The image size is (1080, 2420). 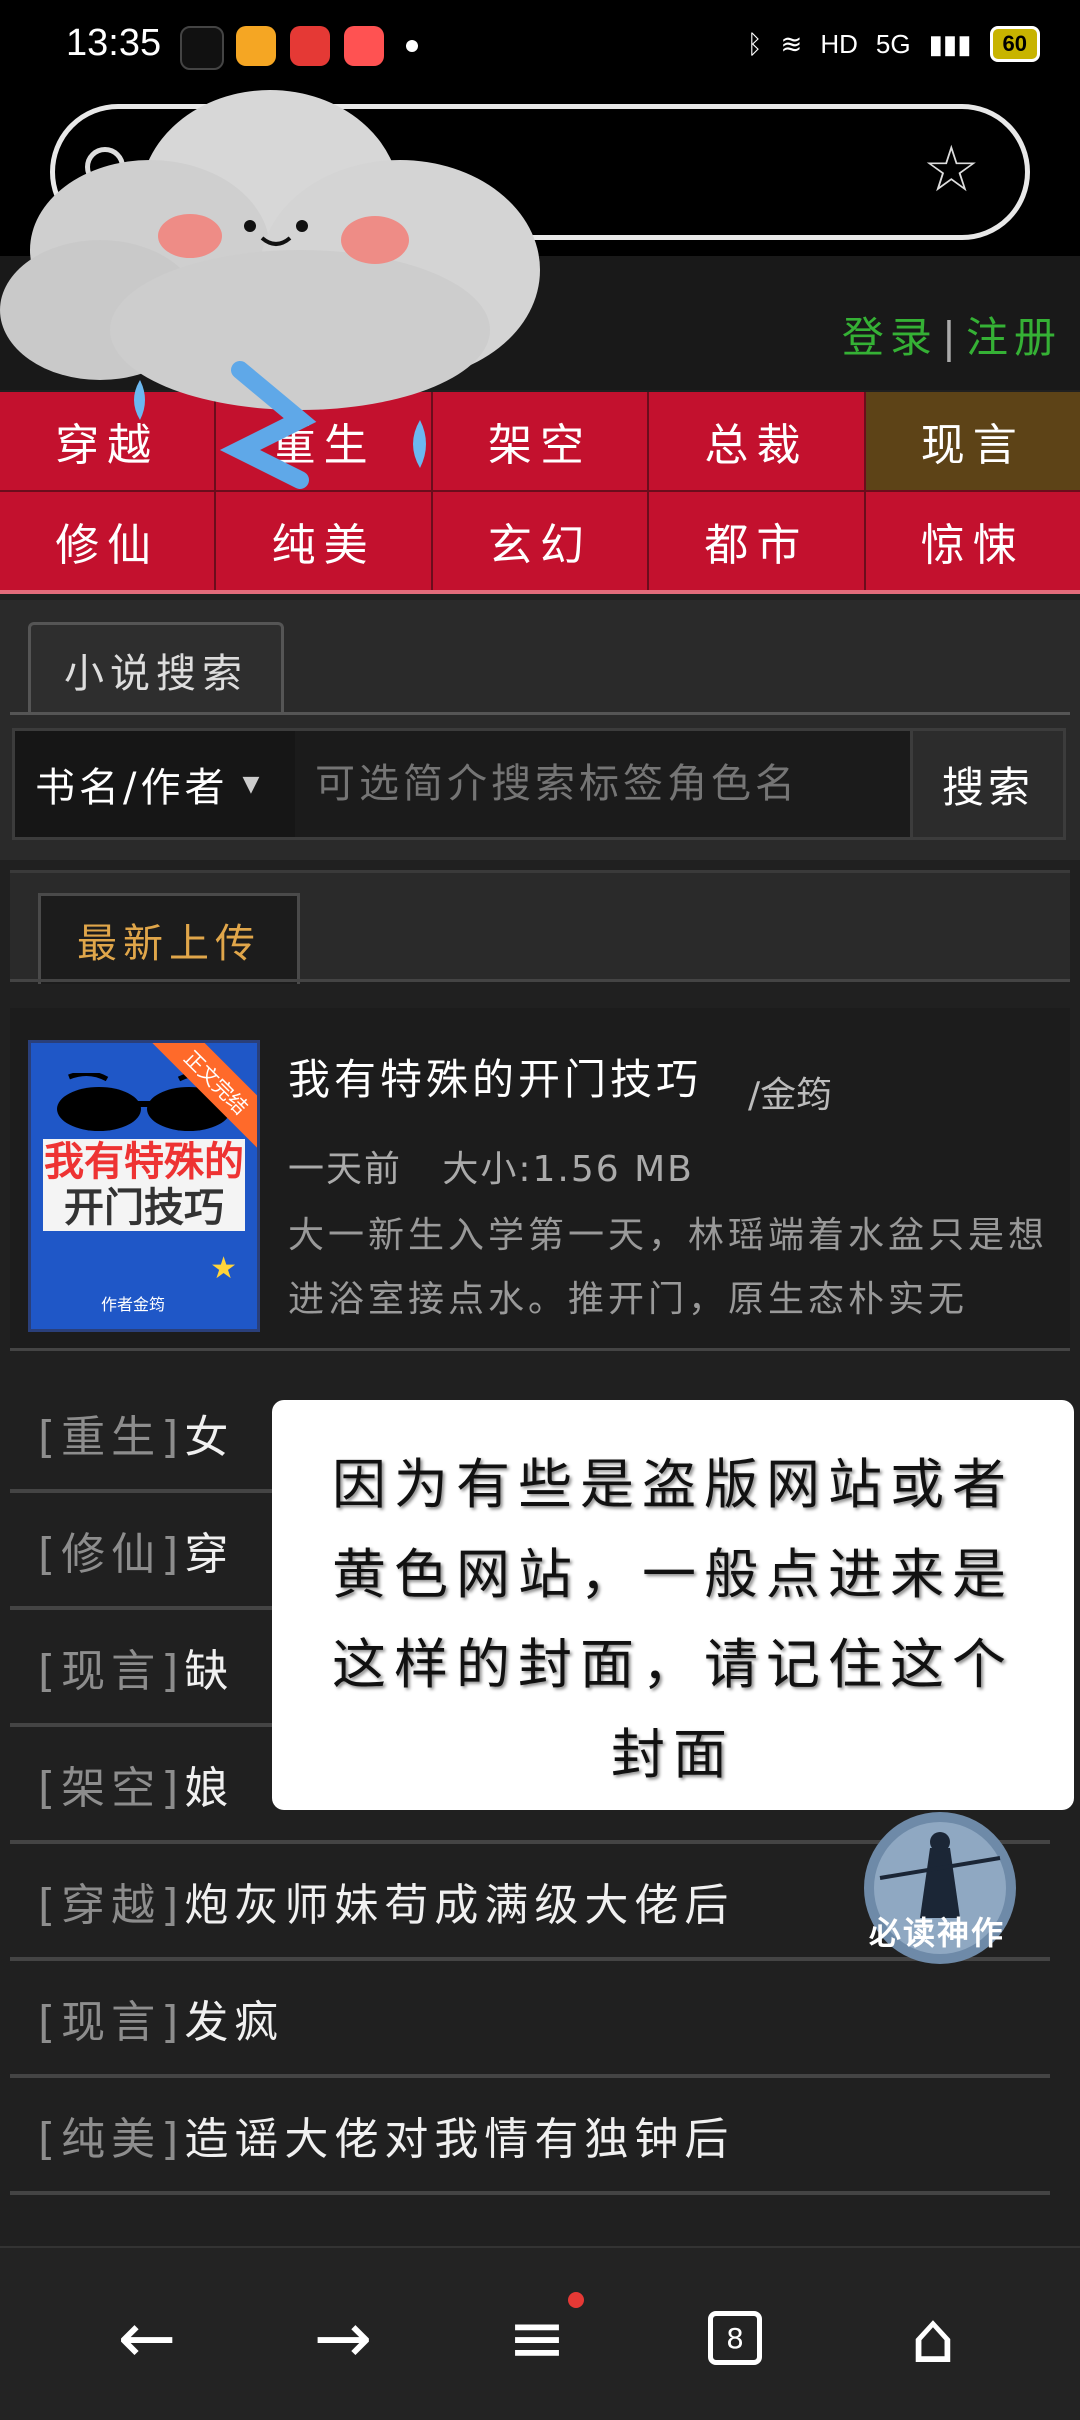 I want to click on book-title: 穿, so click(x=209, y=1550).